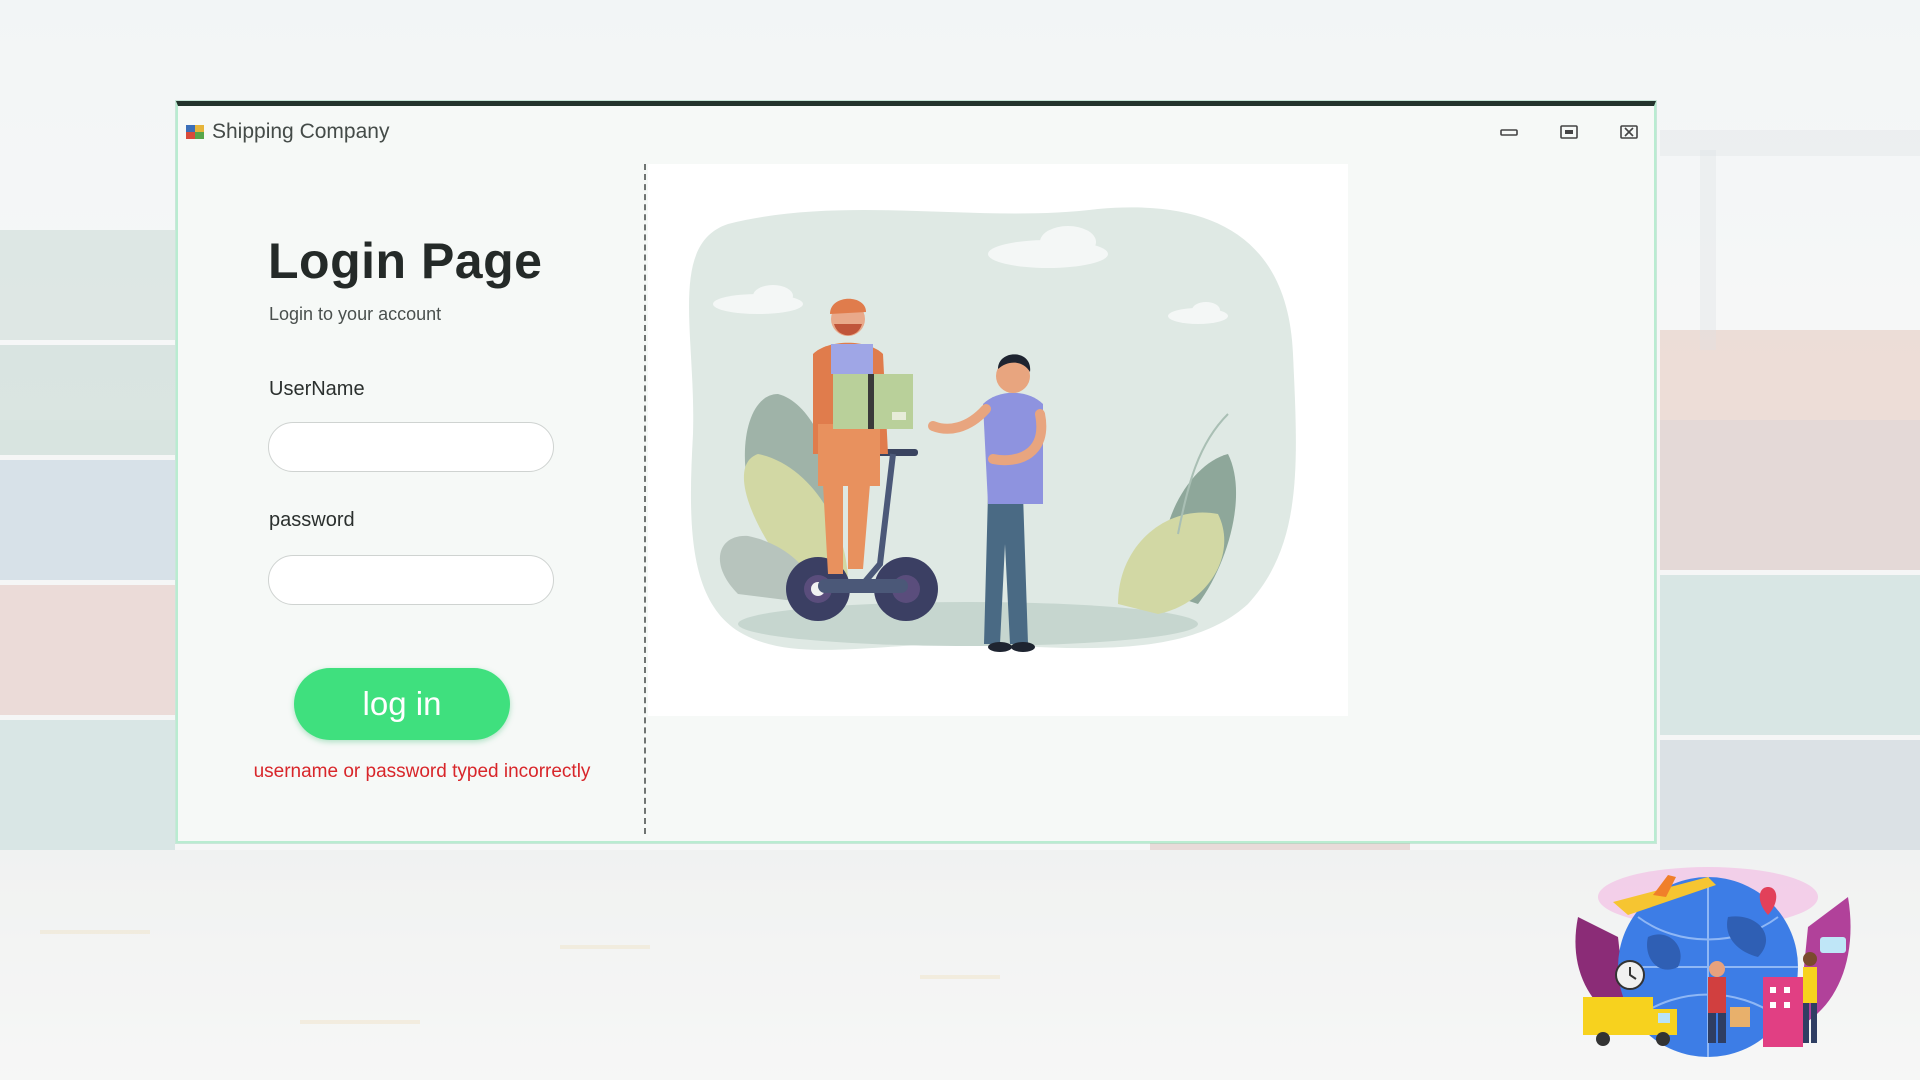 This screenshot has height=1080, width=1920. Describe the element at coordinates (863, 586) in the screenshot. I see `scooter-base` at that location.